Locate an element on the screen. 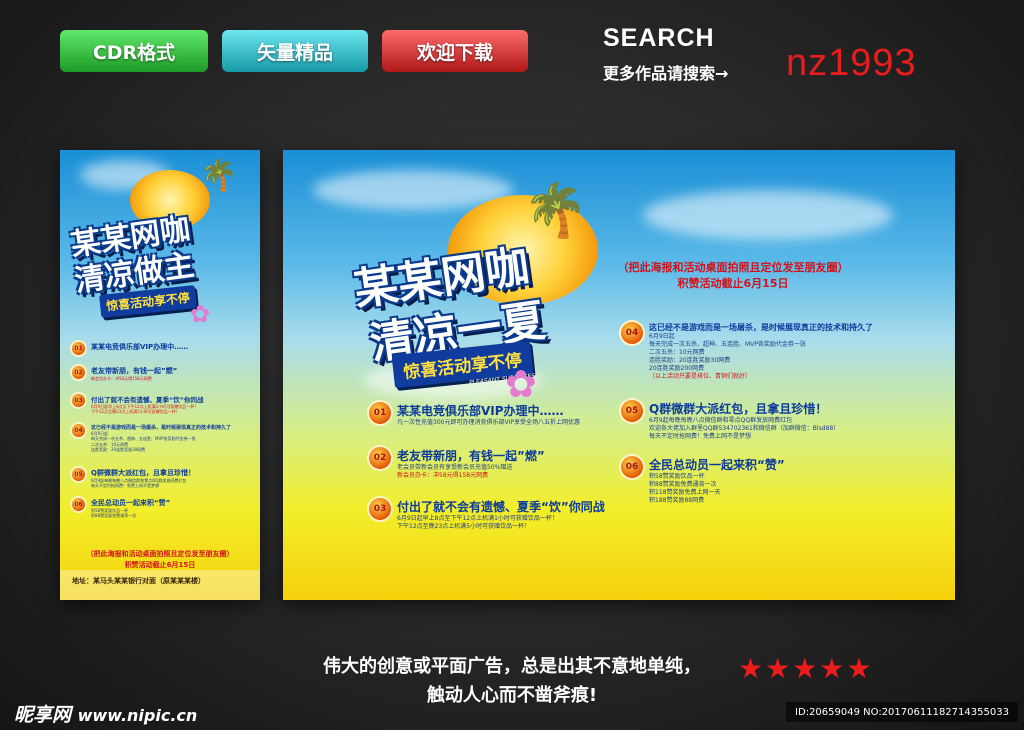 This screenshot has width=1024, height=730. vector-premium-button: 矢量精品 is located at coordinates (295, 51).